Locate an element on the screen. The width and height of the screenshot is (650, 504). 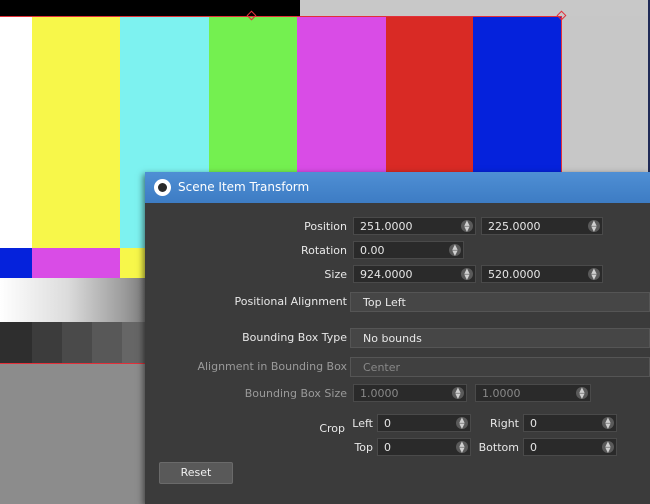
size-width-field: ▲▼ is located at coordinates (414, 274).